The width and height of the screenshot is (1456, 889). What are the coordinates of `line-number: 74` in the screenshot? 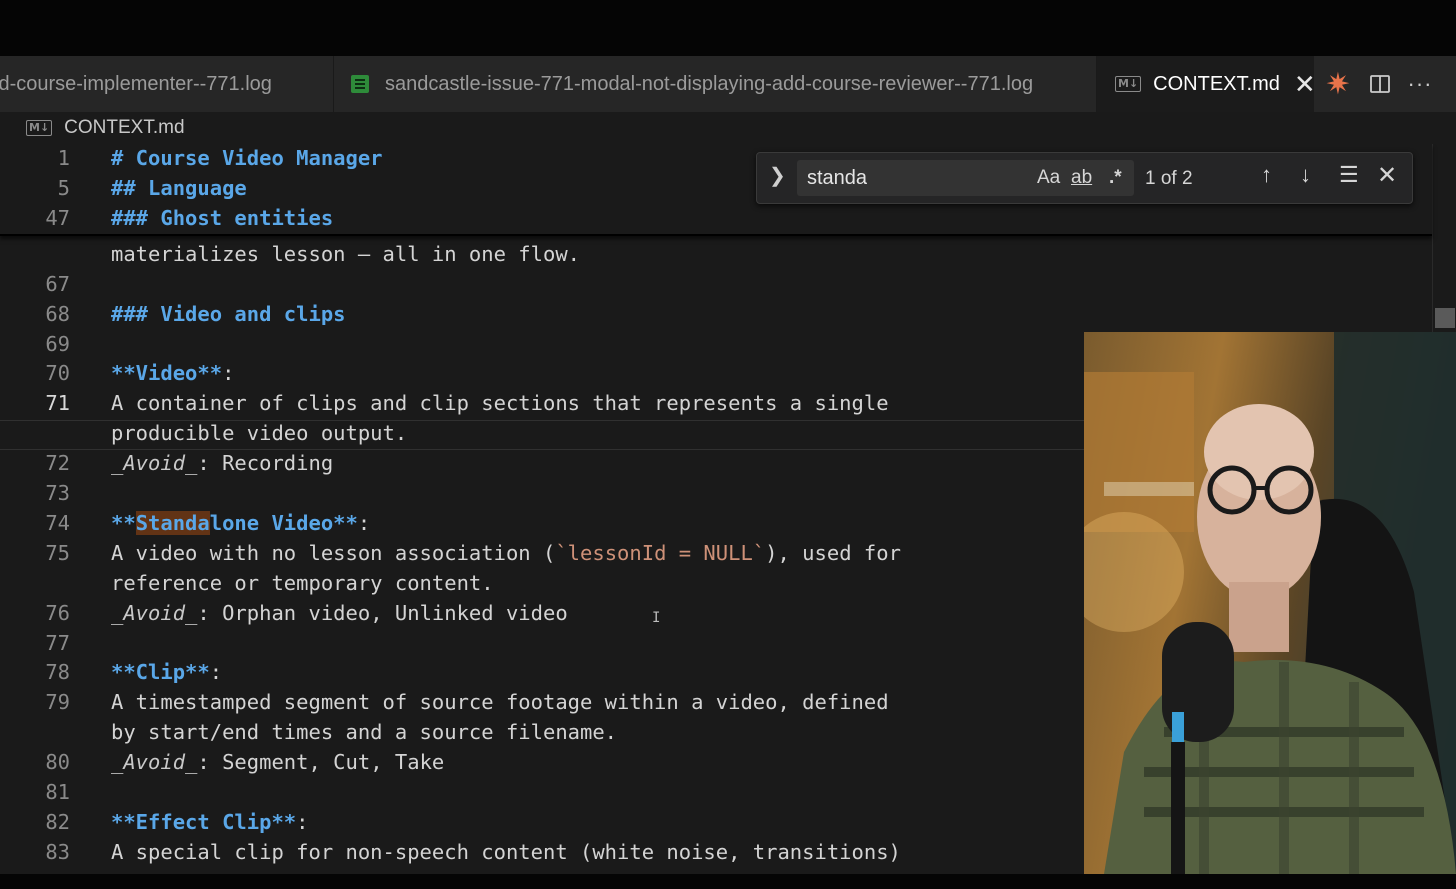 It's located at (57, 523).